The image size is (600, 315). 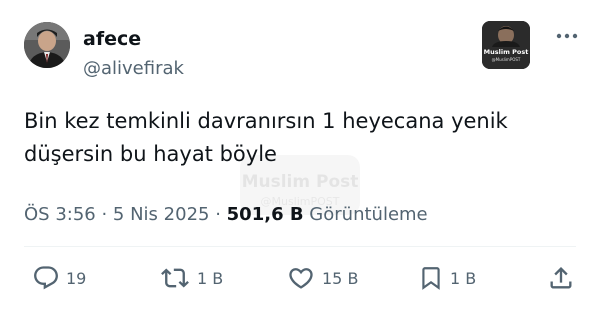 What do you see at coordinates (112, 39) in the screenshot?
I see `author-name: afece` at bounding box center [112, 39].